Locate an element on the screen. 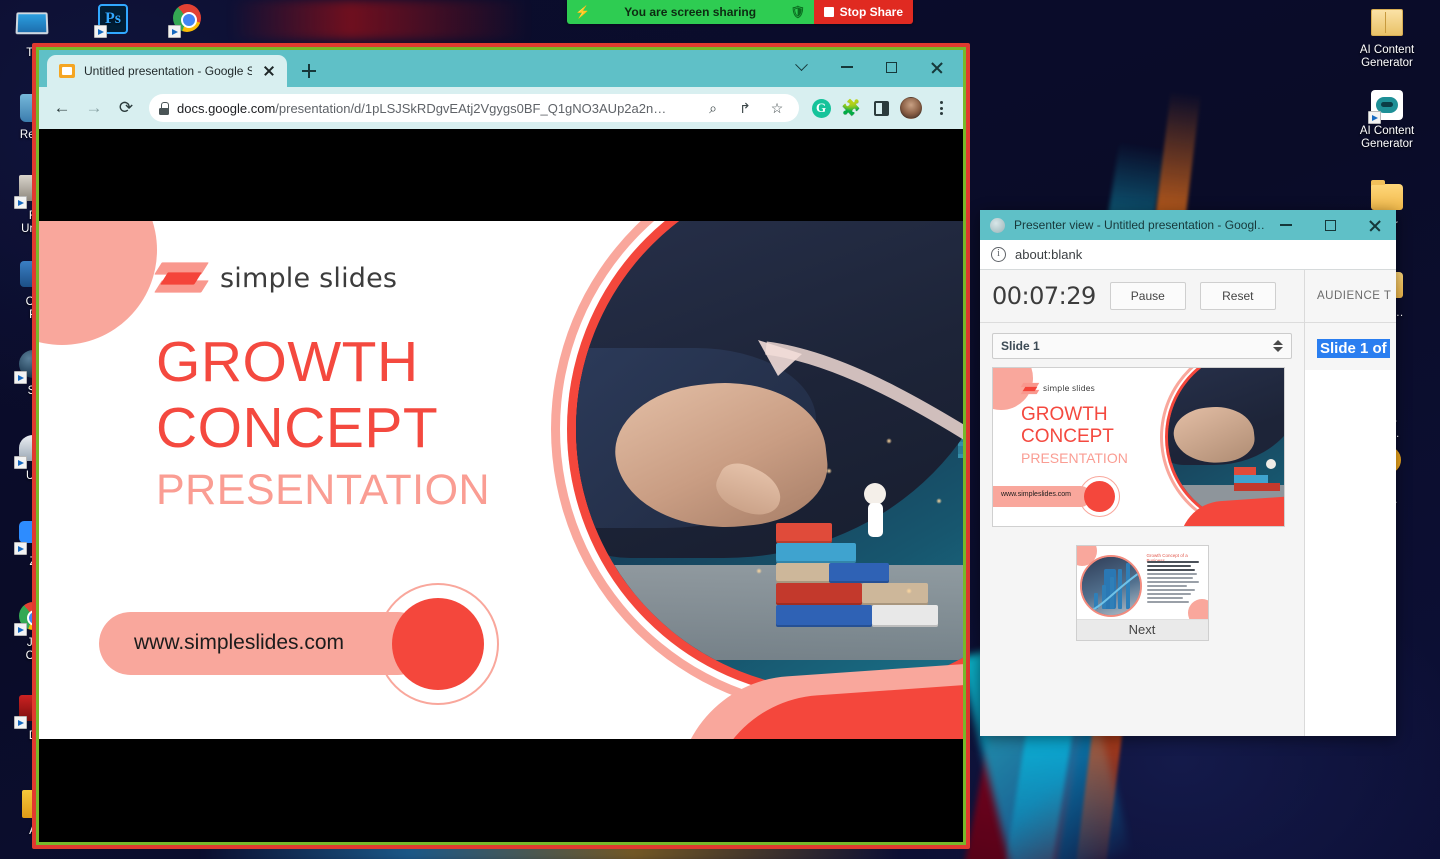 The width and height of the screenshot is (1440, 859). extensions-puzzle-icon: 🧩 is located at coordinates (851, 108).